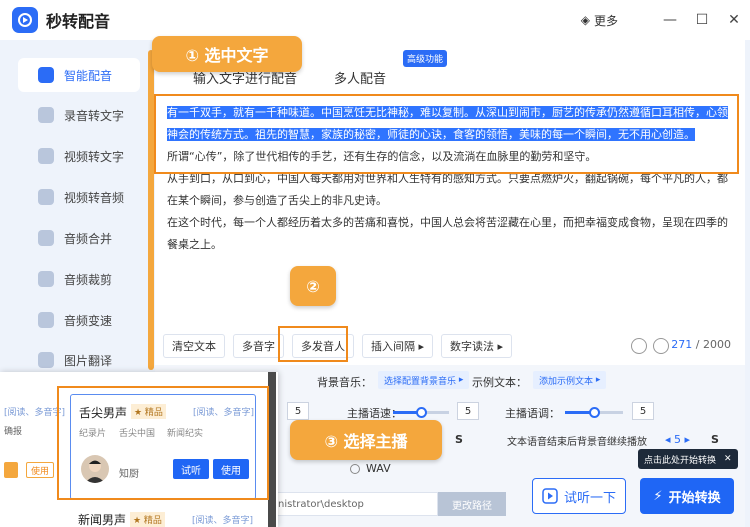 The width and height of the screenshot is (750, 527). Describe the element at coordinates (88, 279) in the screenshot. I see `sidebar-item-label: 音频裁剪` at that location.